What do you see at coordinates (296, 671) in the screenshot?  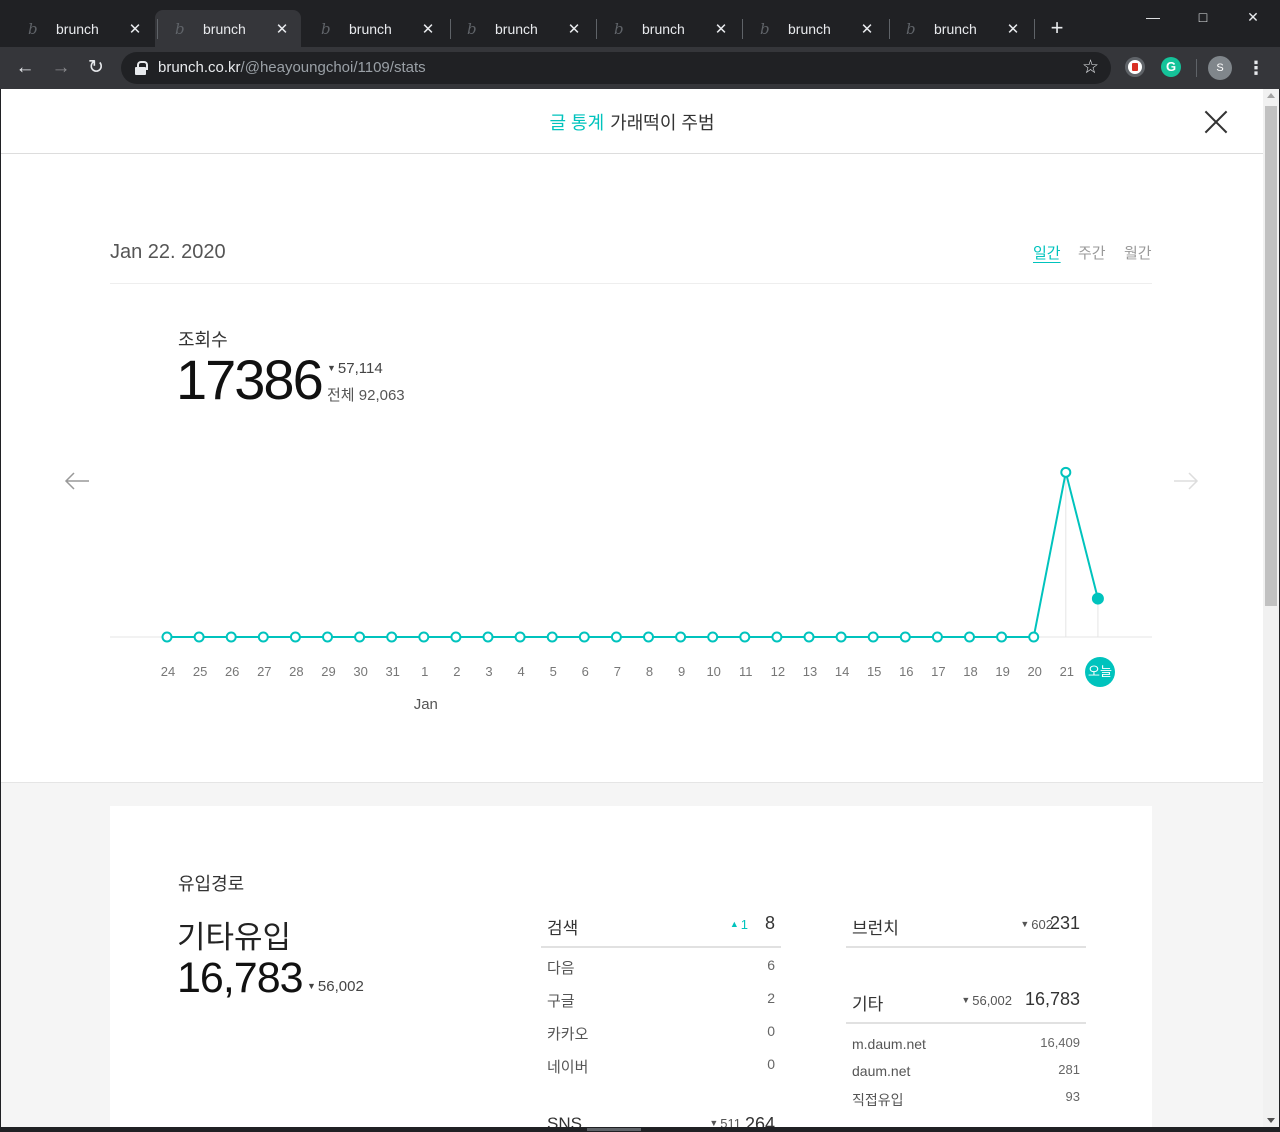 I see `x-tick-label: 28` at bounding box center [296, 671].